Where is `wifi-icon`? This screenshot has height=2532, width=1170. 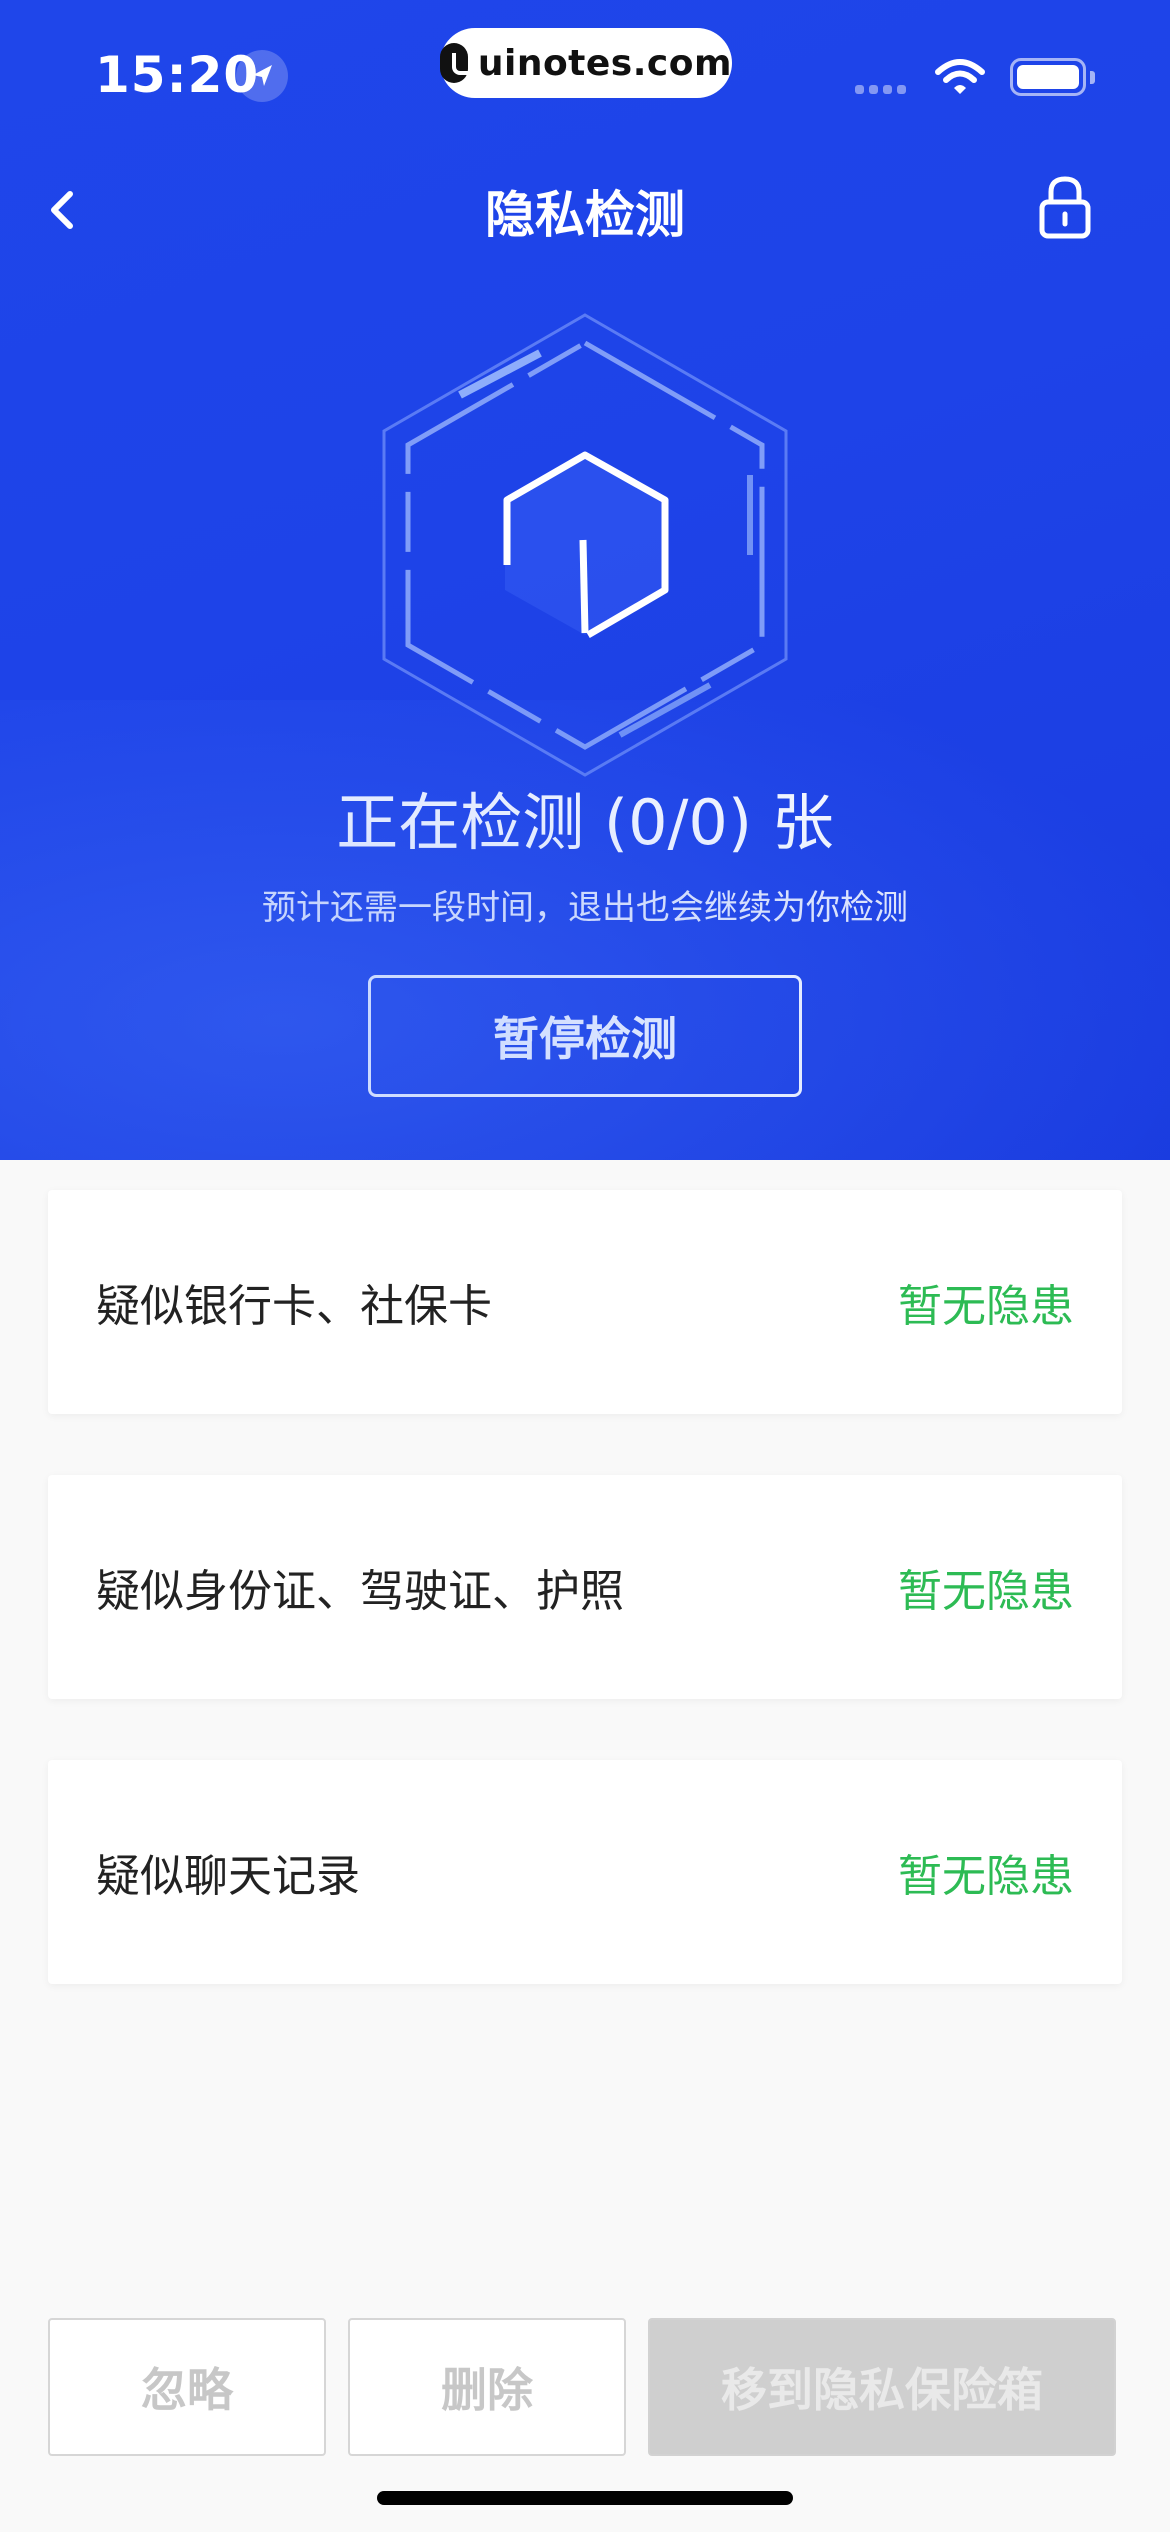
wifi-icon is located at coordinates (960, 76).